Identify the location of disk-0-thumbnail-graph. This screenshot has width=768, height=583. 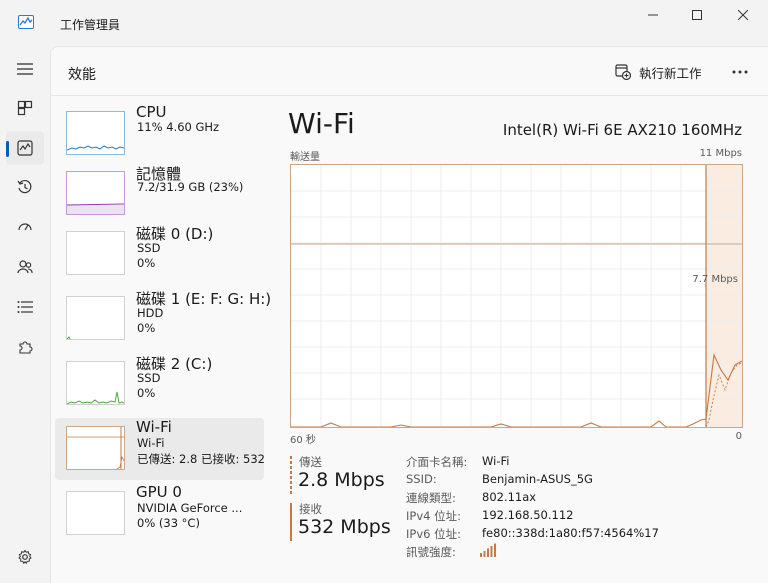
(95, 253).